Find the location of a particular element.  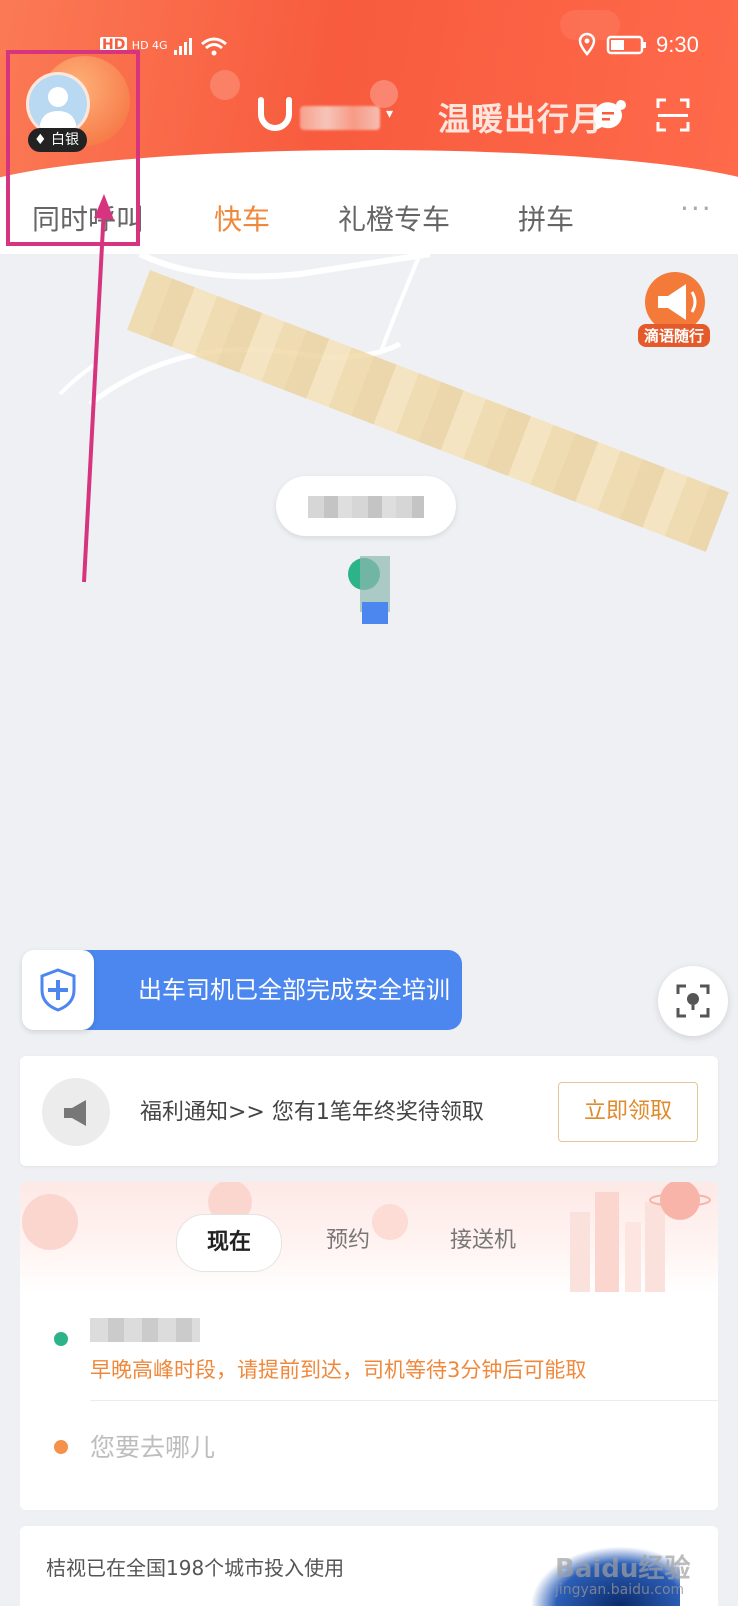

notice-card: 福利通知>> 您有1笔年终奖待领取 立即领取 is located at coordinates (369, 1111).